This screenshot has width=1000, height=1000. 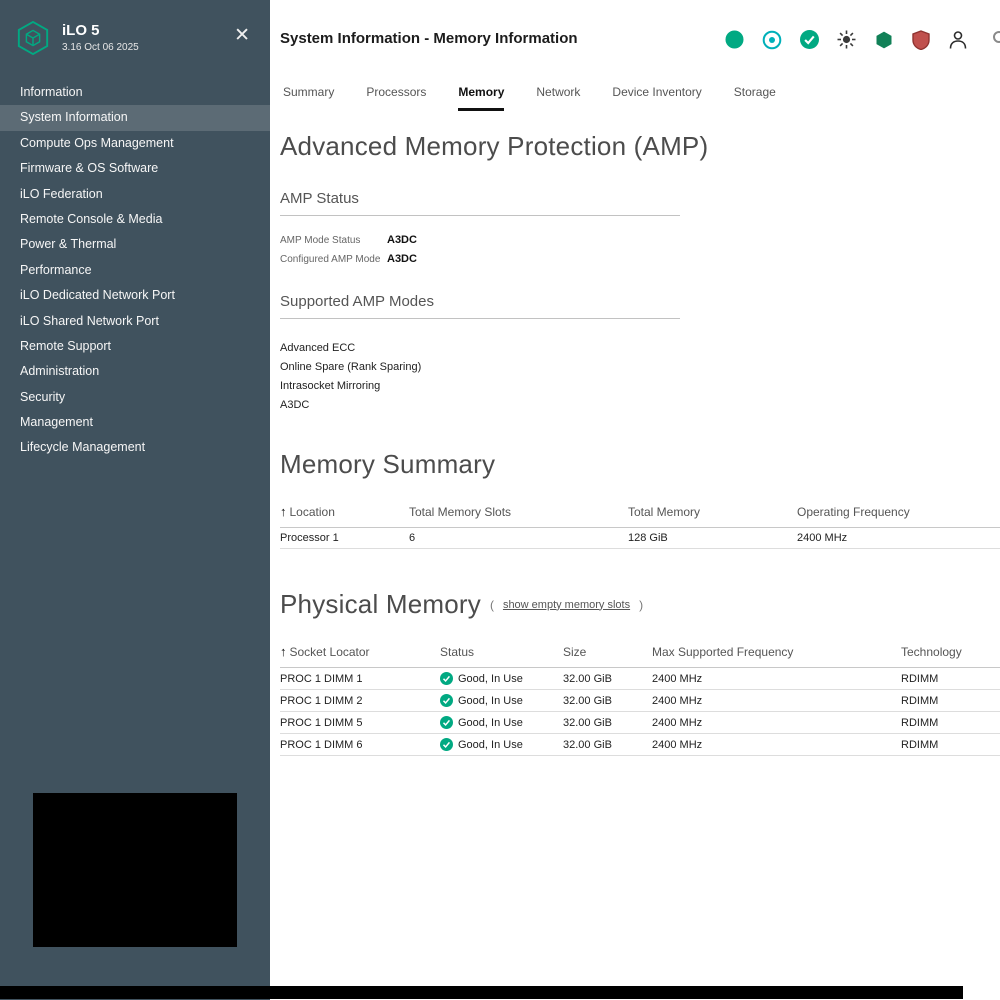 What do you see at coordinates (135, 194) in the screenshot?
I see `sidebar-item-ilo-federation: iLO Federation` at bounding box center [135, 194].